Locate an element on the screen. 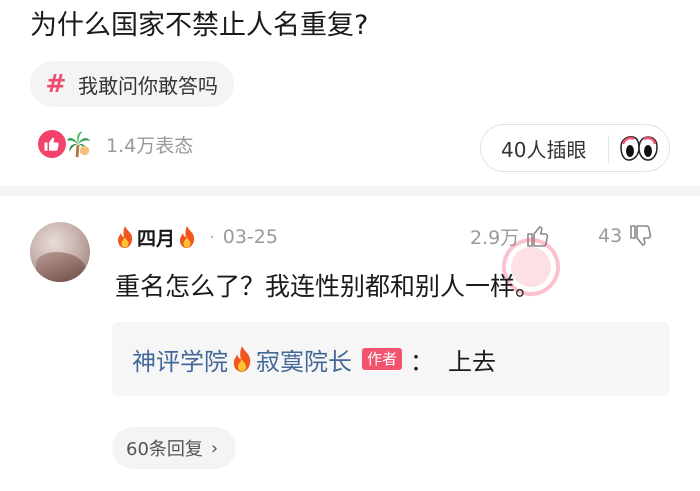  dislike-button: 43 is located at coordinates (626, 236).